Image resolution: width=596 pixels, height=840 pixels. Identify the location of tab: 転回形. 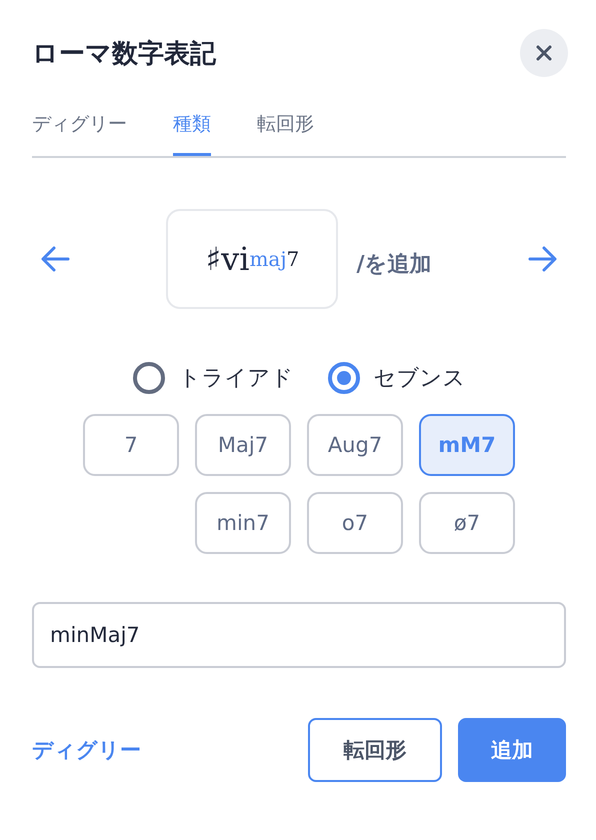
(285, 132).